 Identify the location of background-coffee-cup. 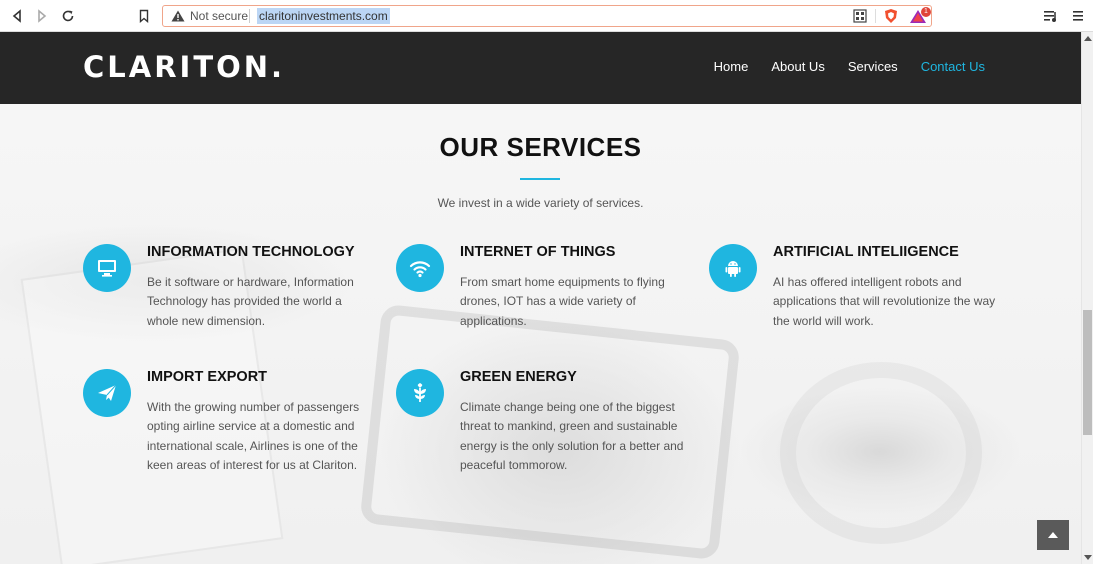
(881, 453).